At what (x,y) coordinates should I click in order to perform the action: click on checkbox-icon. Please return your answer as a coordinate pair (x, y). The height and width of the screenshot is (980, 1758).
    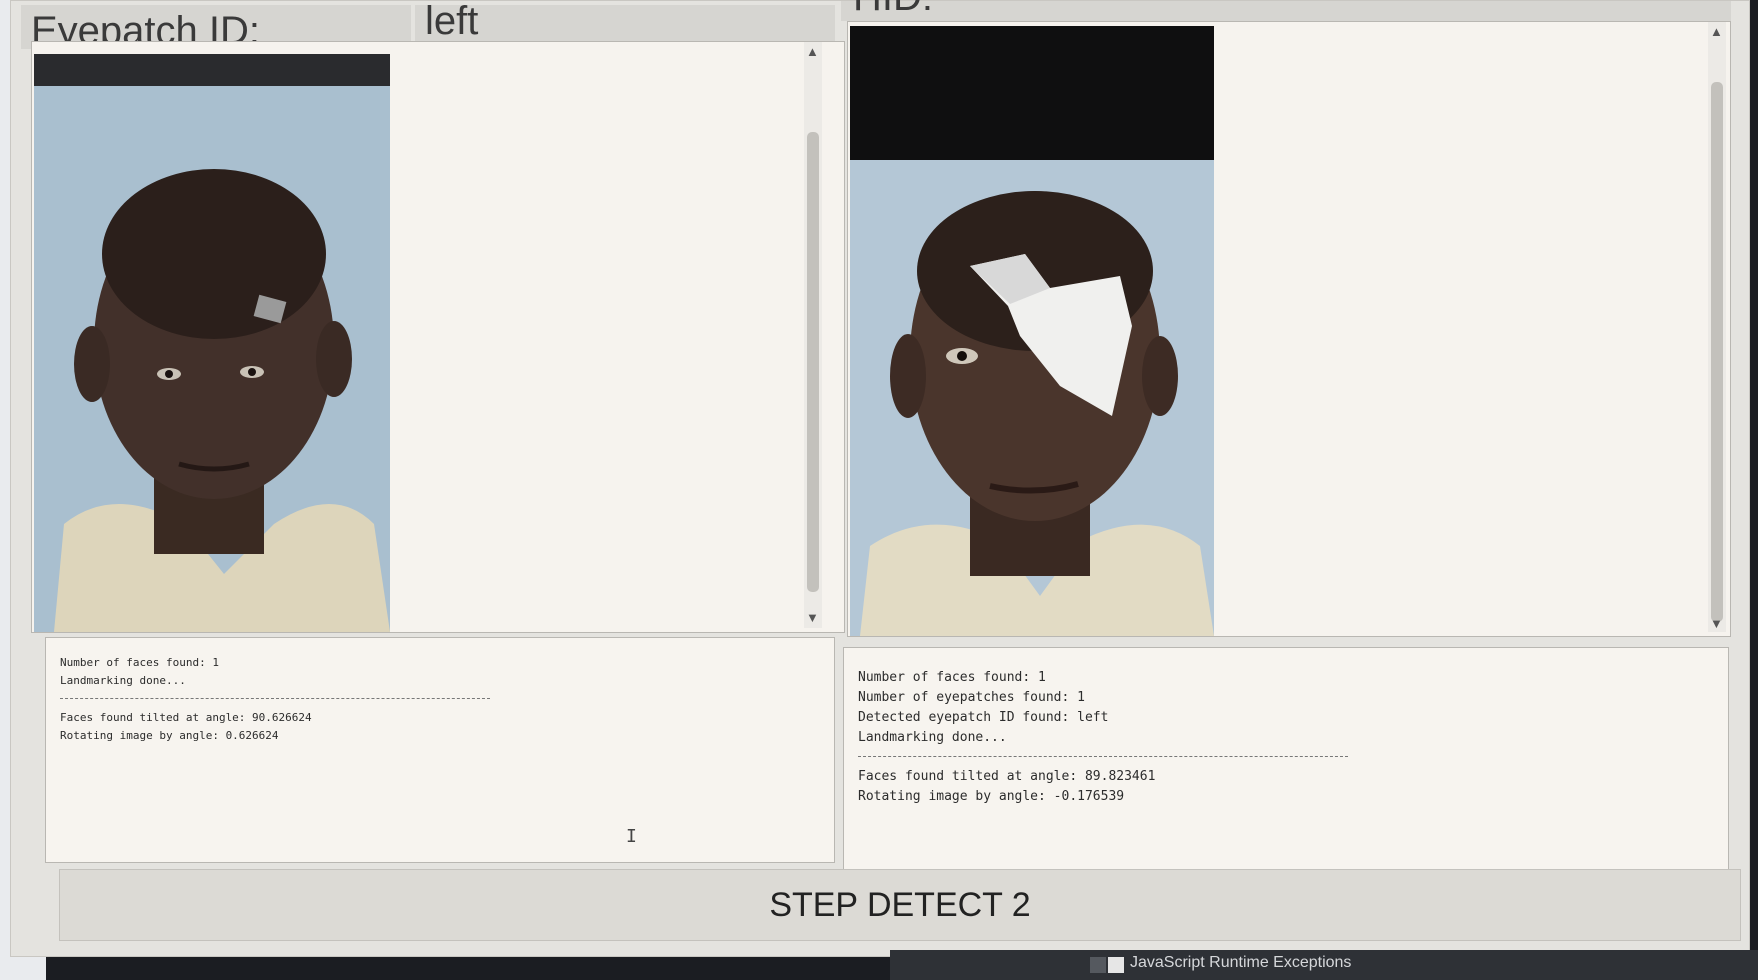
    Looking at the image, I should click on (1116, 965).